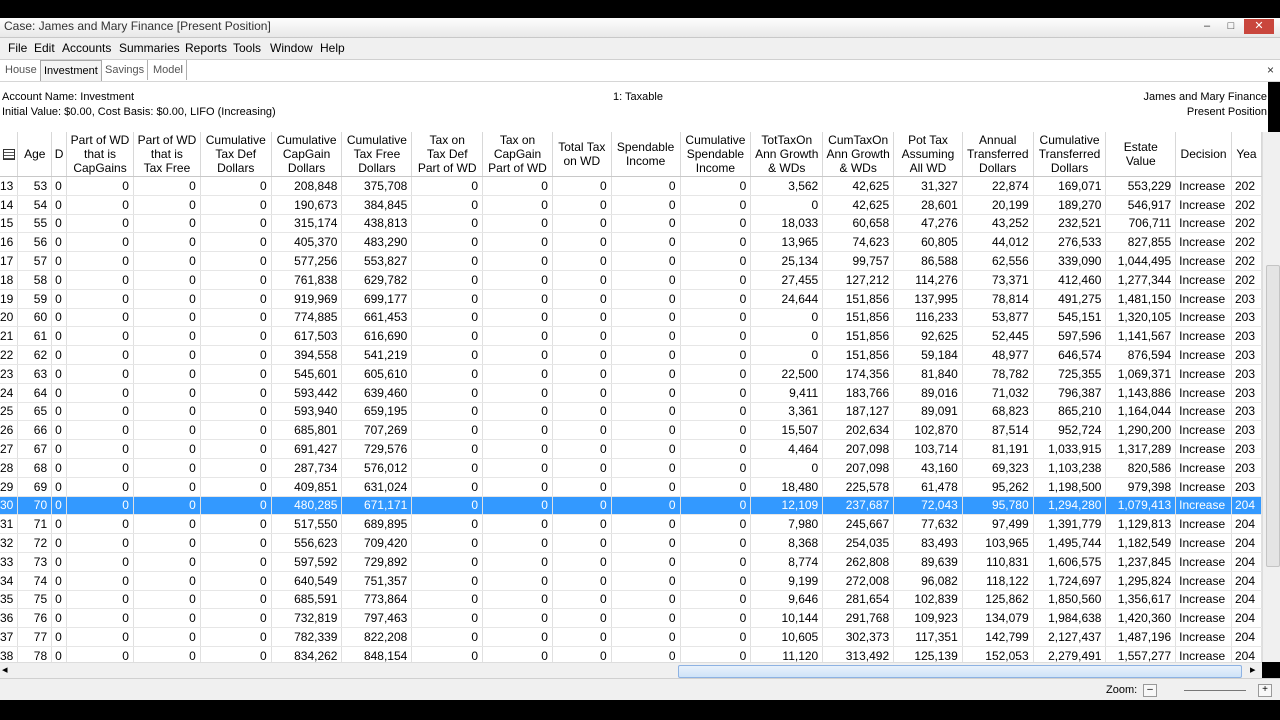  I want to click on table-cell: 3,361, so click(787, 412).